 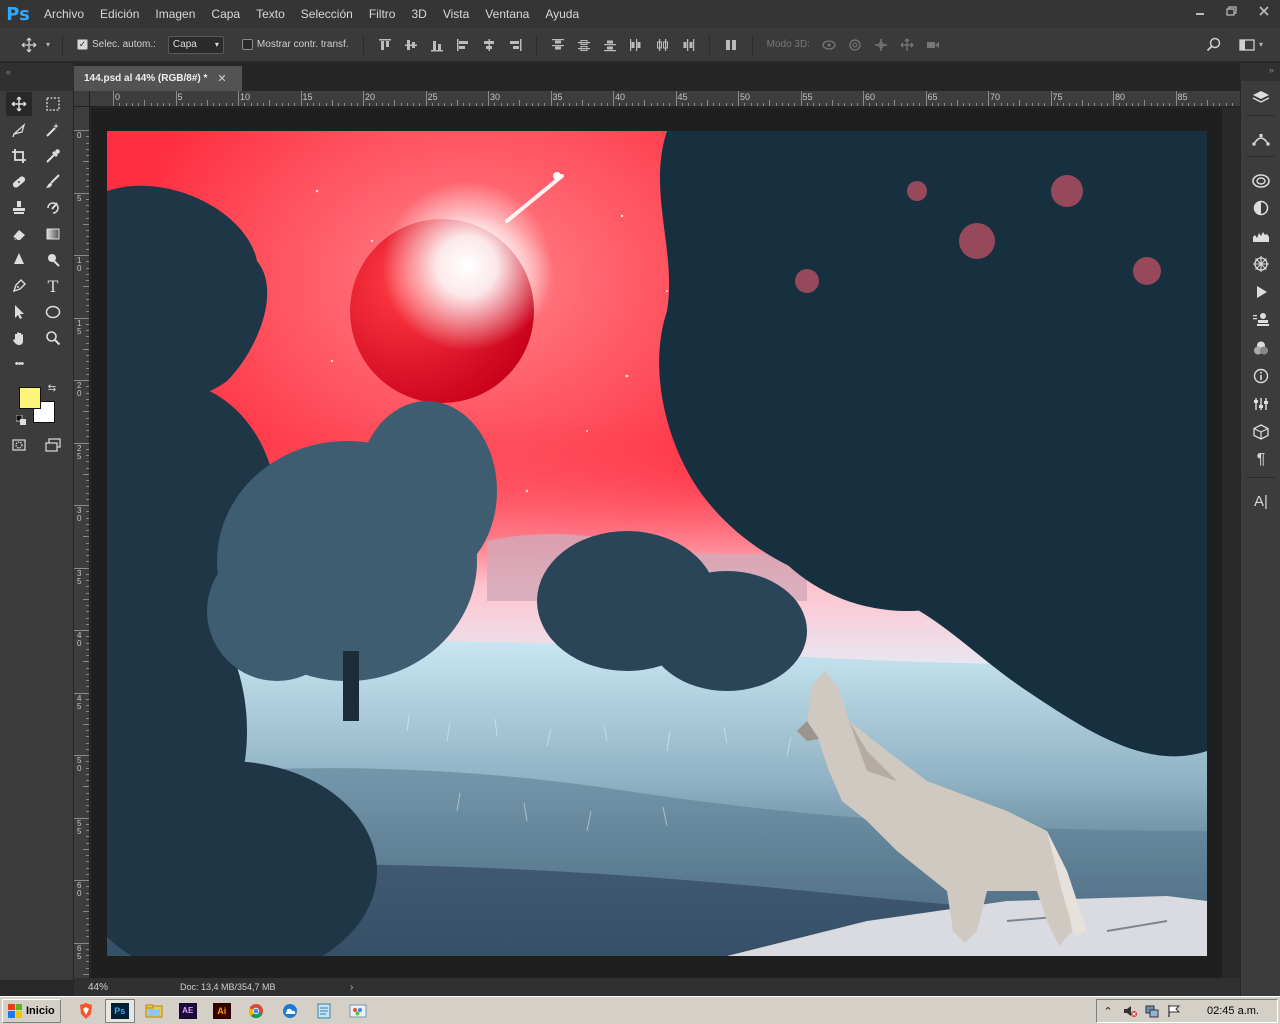 What do you see at coordinates (558, 45) in the screenshot?
I see `distribute-top-icon` at bounding box center [558, 45].